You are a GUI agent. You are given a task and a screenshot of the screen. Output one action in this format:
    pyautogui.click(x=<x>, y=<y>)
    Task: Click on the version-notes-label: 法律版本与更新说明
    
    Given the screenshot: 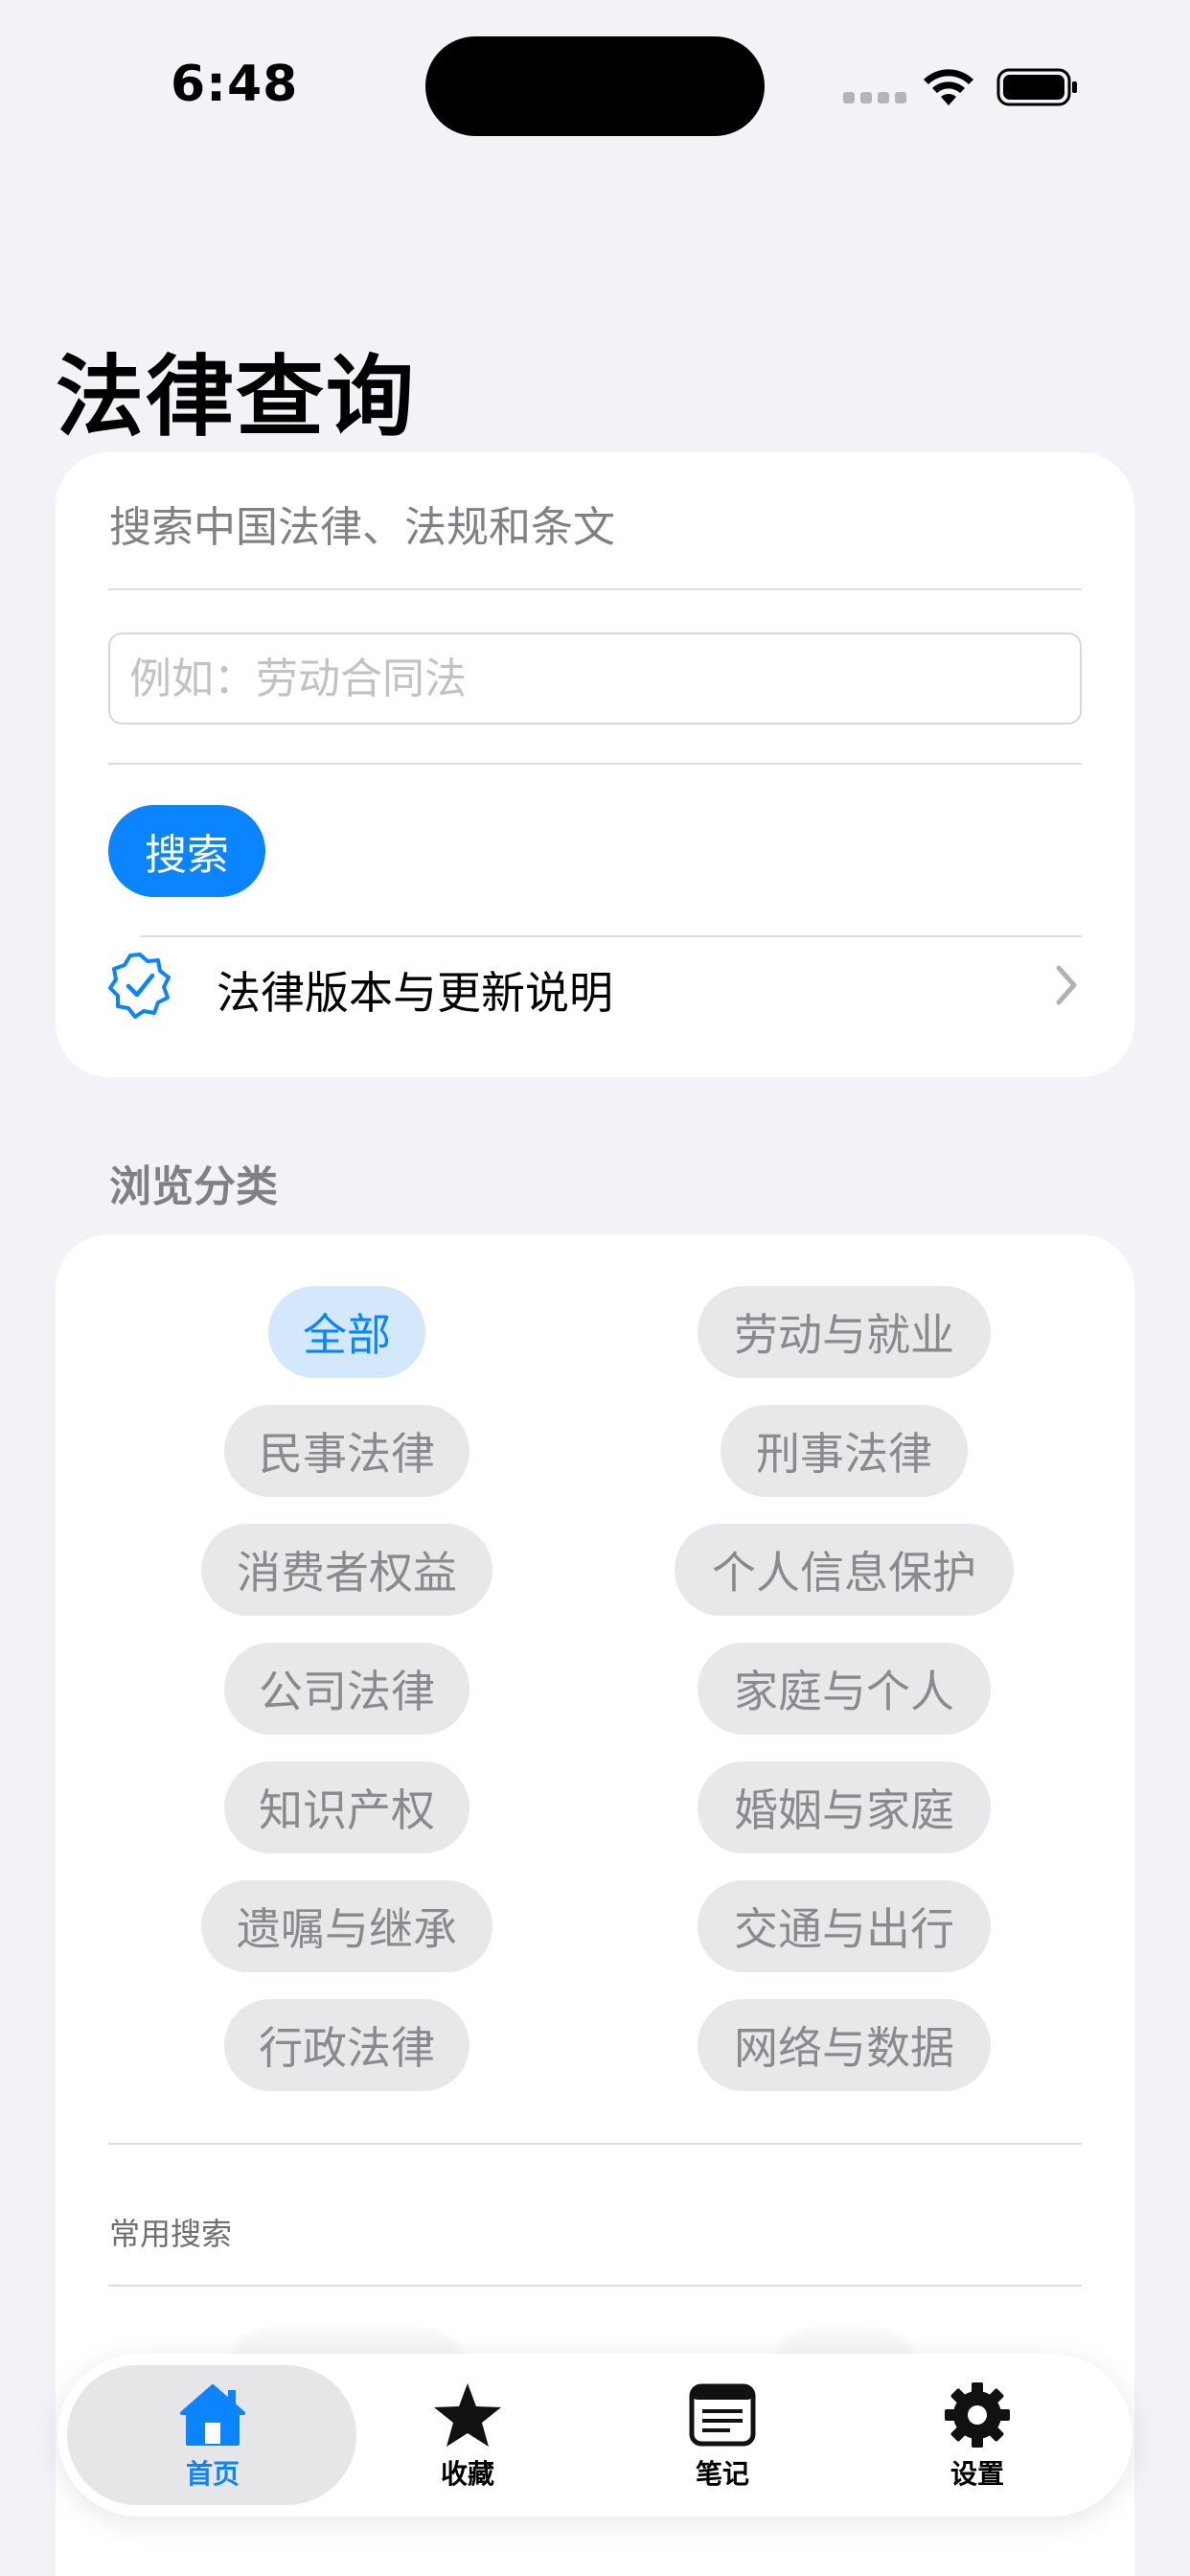 What is the action you would take?
    pyautogui.click(x=415, y=993)
    